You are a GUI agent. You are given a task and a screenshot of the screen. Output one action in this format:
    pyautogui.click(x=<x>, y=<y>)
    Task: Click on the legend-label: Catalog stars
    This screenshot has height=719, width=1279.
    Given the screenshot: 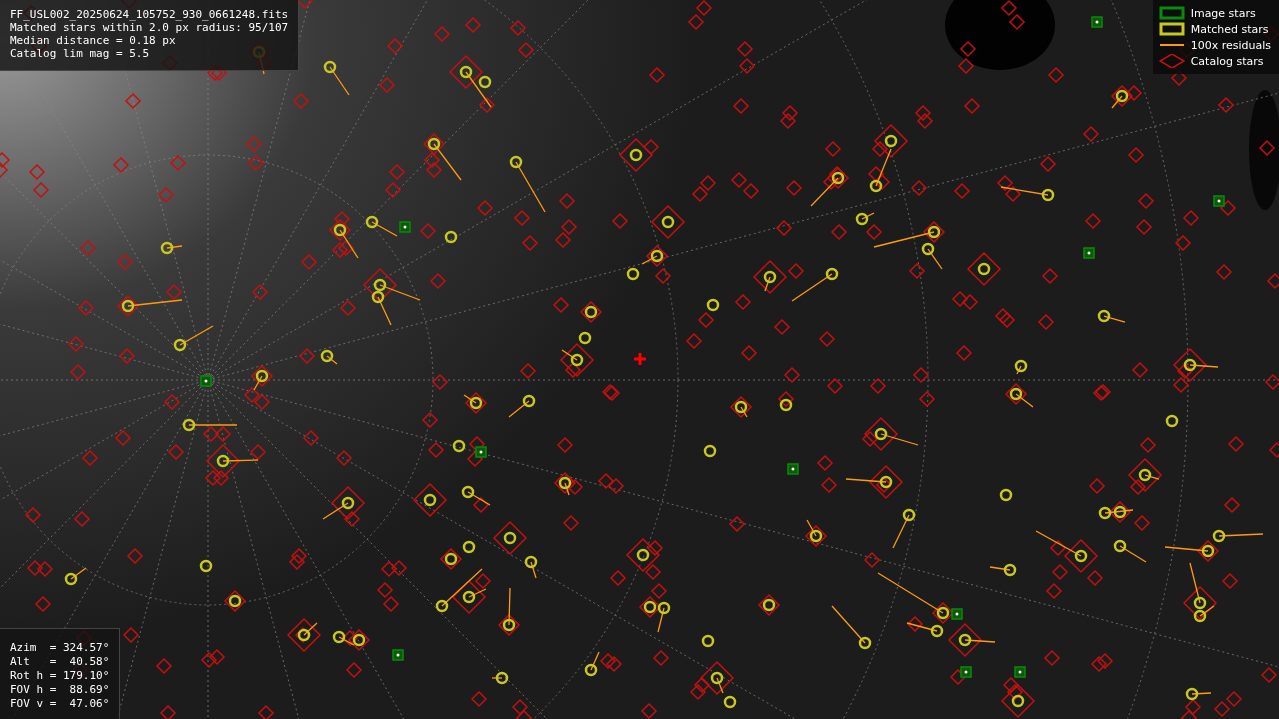 What is the action you would take?
    pyautogui.click(x=1227, y=61)
    